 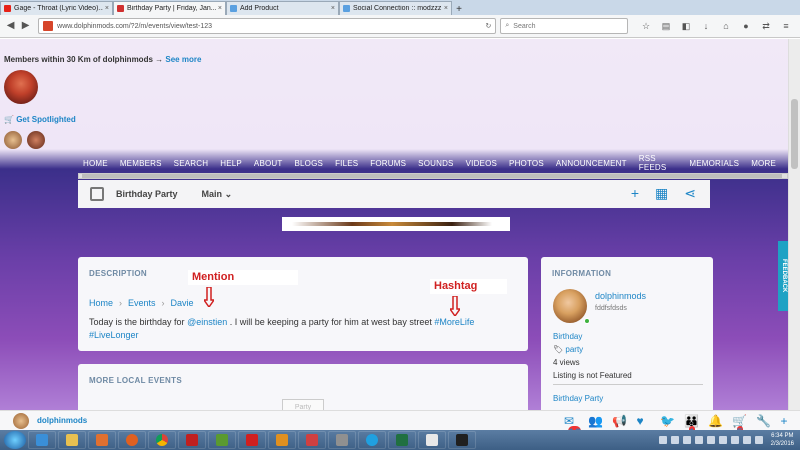 I want to click on clock: 6:34 PM 2/3/2016, so click(x=782, y=440).